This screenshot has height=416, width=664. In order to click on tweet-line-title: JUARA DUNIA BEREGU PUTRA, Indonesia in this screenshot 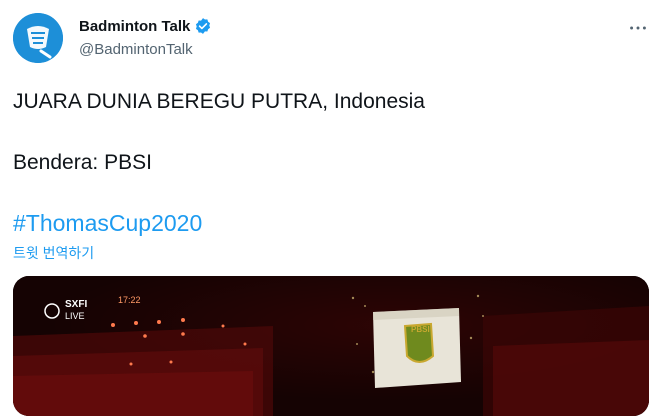, I will do `click(219, 101)`.